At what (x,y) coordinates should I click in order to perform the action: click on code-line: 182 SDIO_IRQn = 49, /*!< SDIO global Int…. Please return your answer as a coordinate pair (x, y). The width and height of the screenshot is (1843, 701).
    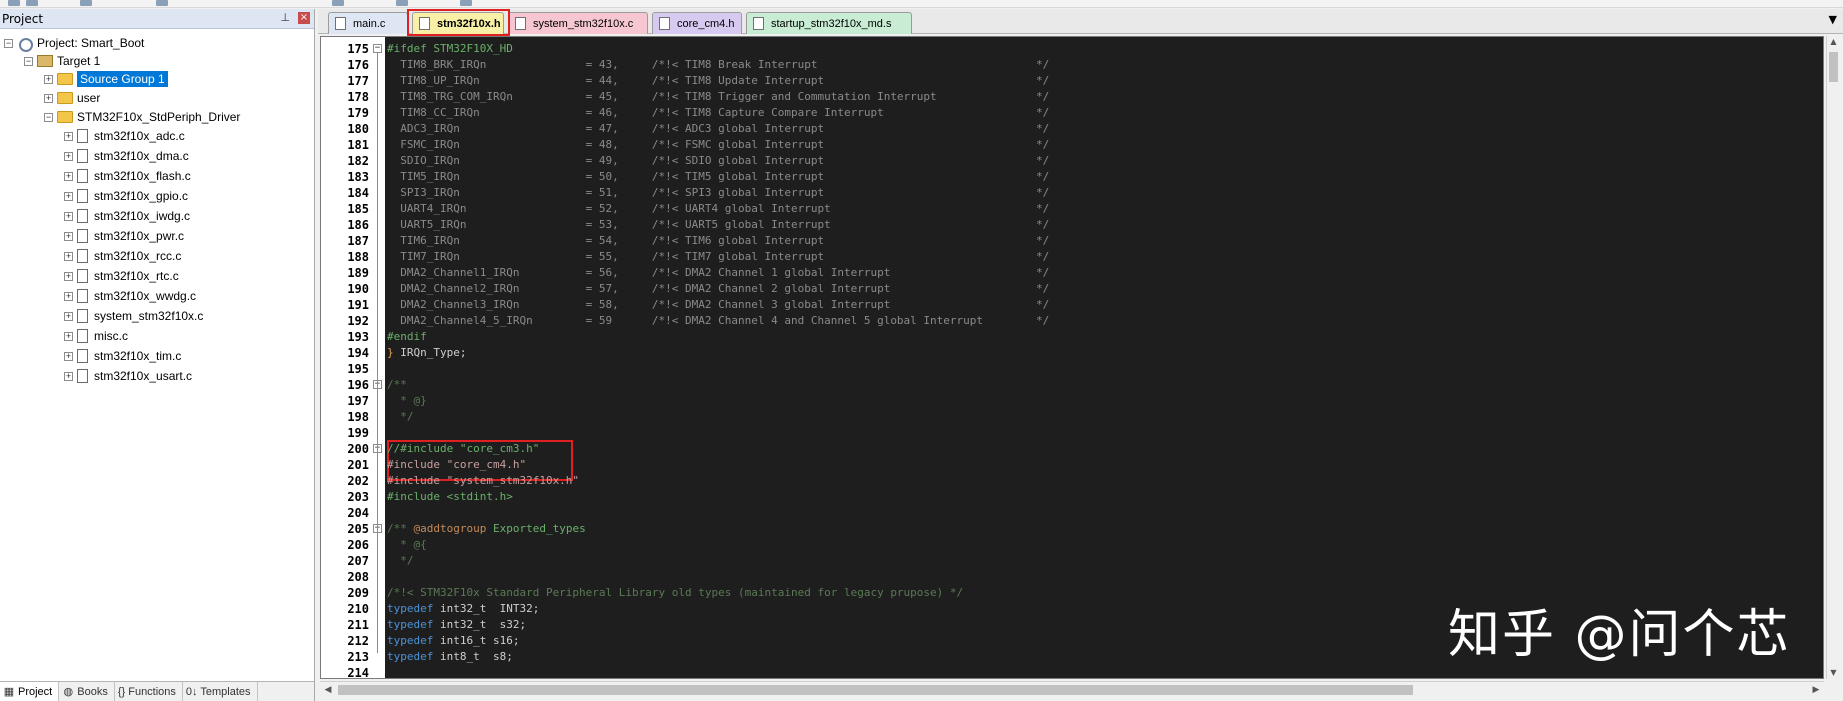
    Looking at the image, I should click on (1072, 161).